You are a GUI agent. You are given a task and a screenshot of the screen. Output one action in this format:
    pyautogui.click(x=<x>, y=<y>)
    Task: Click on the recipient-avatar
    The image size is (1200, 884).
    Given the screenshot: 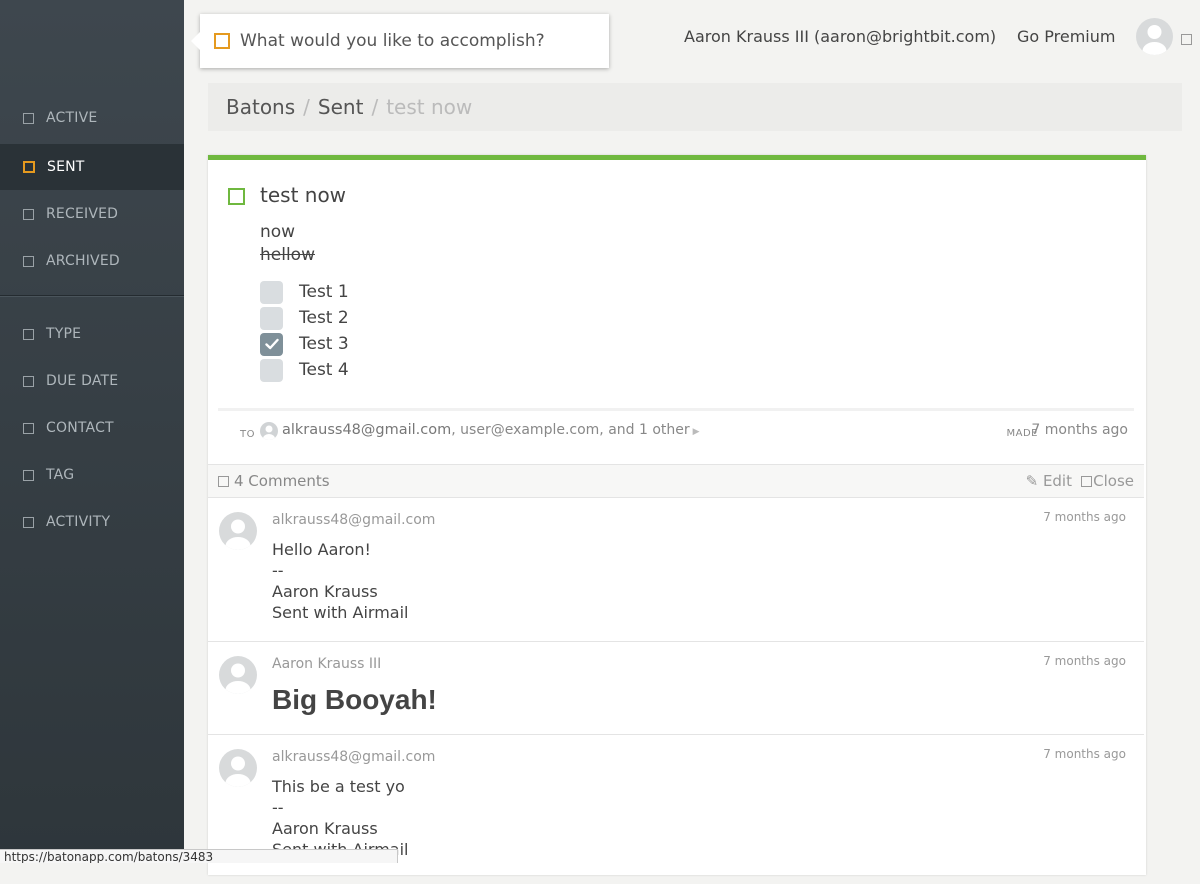 What is the action you would take?
    pyautogui.click(x=269, y=431)
    